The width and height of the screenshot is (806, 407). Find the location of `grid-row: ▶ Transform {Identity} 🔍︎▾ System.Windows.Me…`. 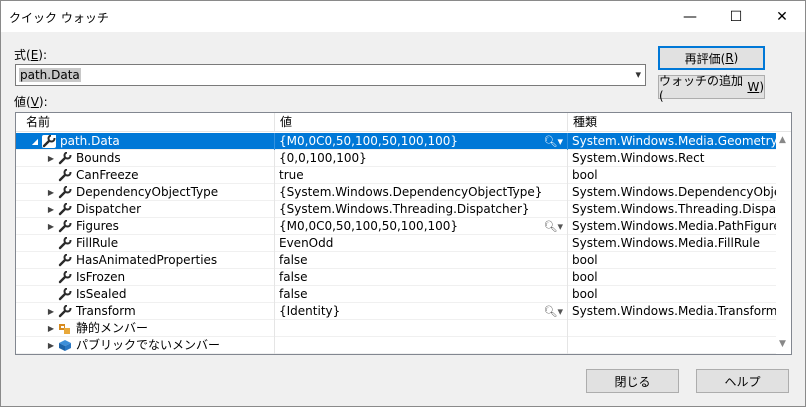

grid-row: ▶ Transform {Identity} 🔍︎▾ System.Windows.Me… is located at coordinates (396, 311).